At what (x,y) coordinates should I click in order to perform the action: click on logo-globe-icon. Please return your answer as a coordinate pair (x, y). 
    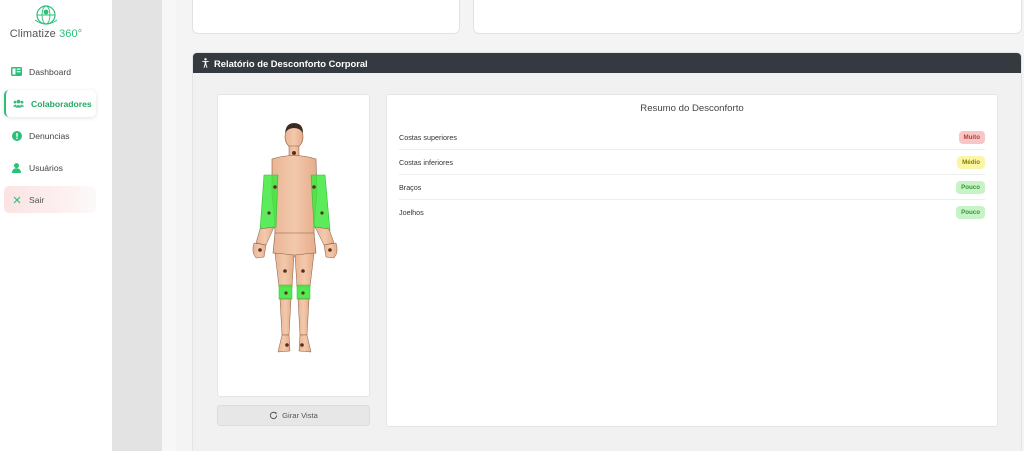
    Looking at the image, I should click on (46, 15).